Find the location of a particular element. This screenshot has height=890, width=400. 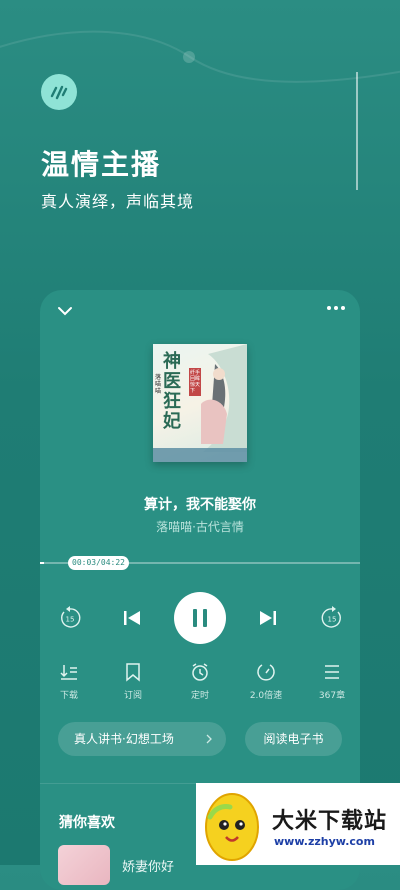

cover-tagline: 纤手回眸惊天下 is located at coordinates (195, 382).